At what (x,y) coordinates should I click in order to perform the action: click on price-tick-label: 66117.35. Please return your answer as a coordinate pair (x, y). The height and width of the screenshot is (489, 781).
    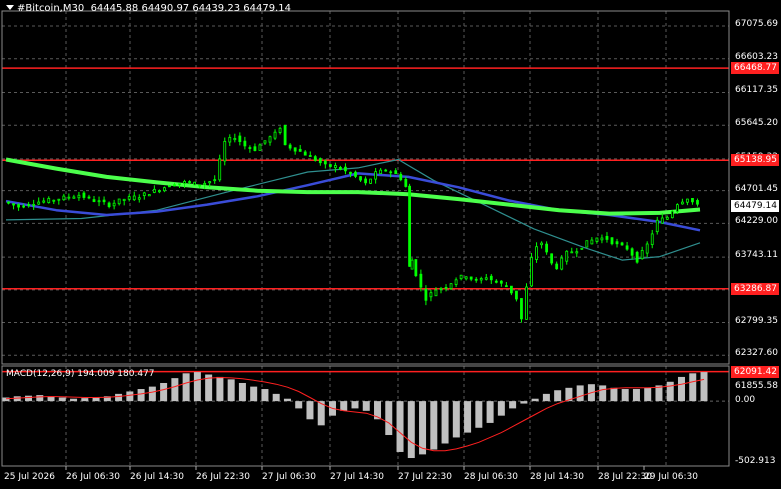
    Looking at the image, I should click on (756, 90).